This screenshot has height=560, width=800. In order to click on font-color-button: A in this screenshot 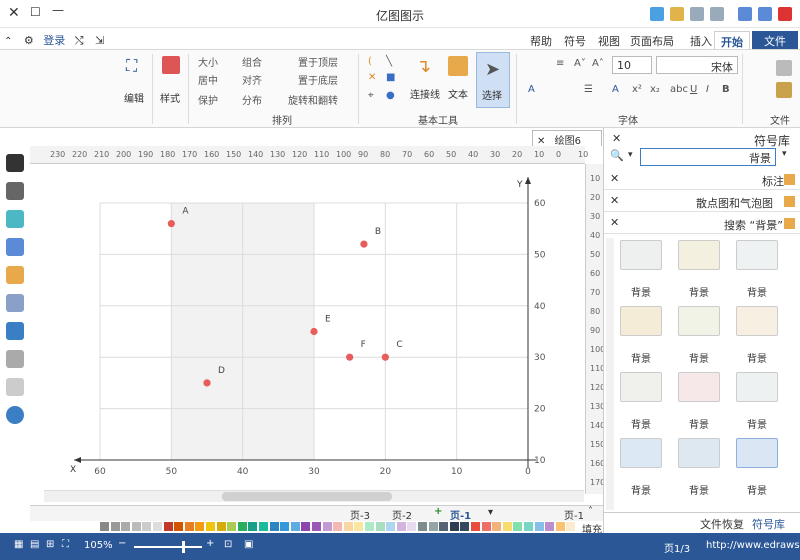, I will do `click(615, 89)`.